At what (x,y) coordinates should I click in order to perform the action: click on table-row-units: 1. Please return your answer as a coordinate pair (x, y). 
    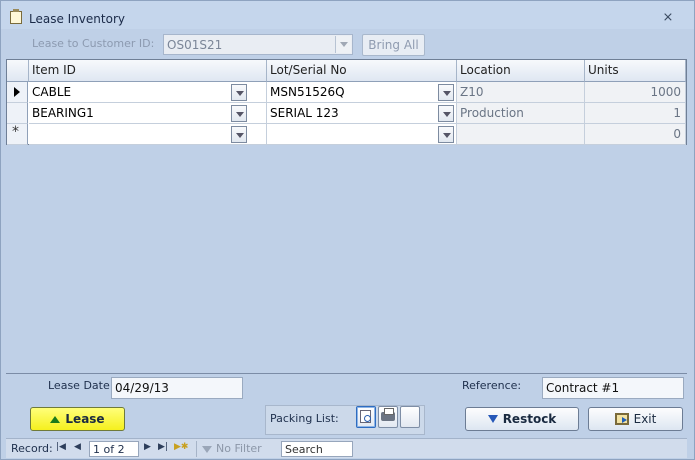
    Looking at the image, I should click on (635, 113).